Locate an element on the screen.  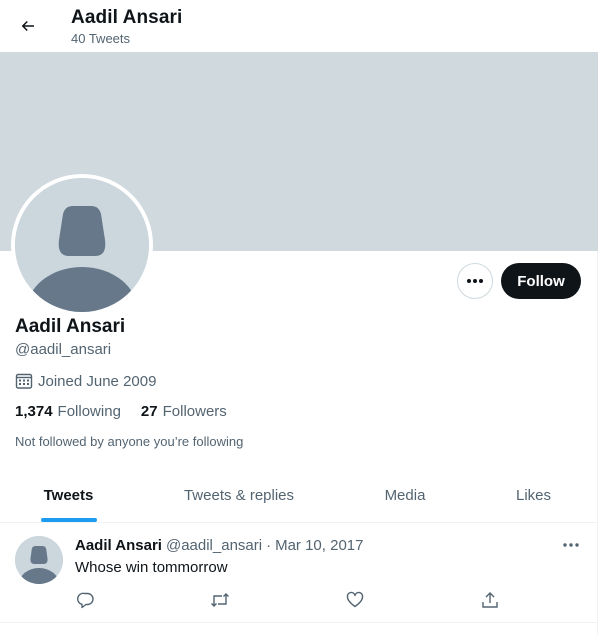
tab-label: Likes is located at coordinates (533, 495).